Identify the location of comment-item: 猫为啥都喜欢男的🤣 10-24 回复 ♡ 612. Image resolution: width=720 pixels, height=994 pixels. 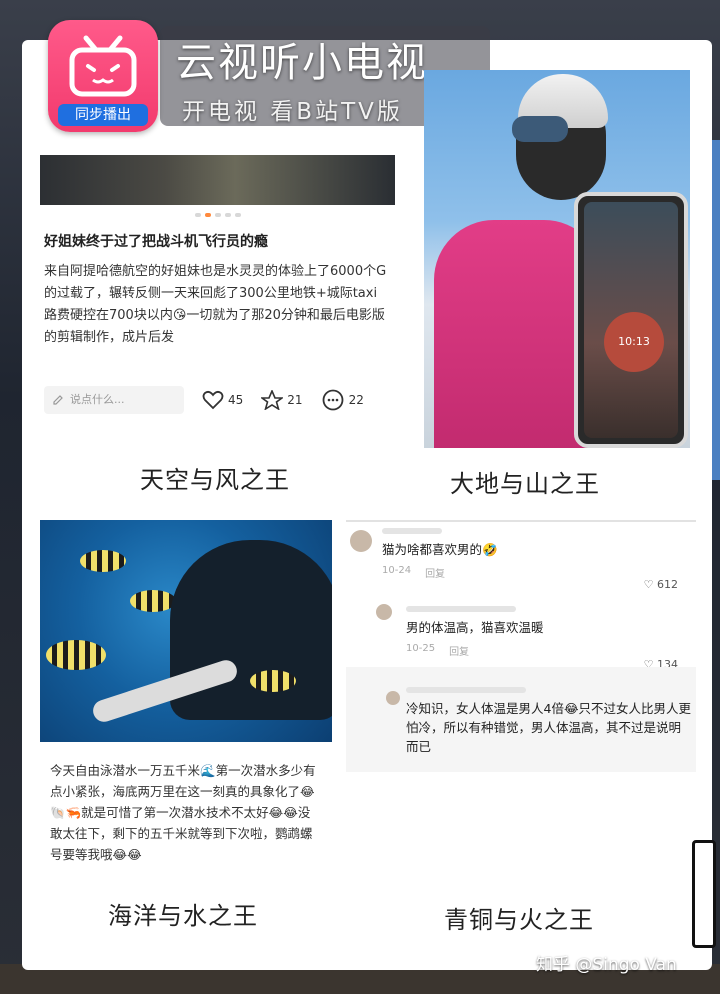
(537, 559).